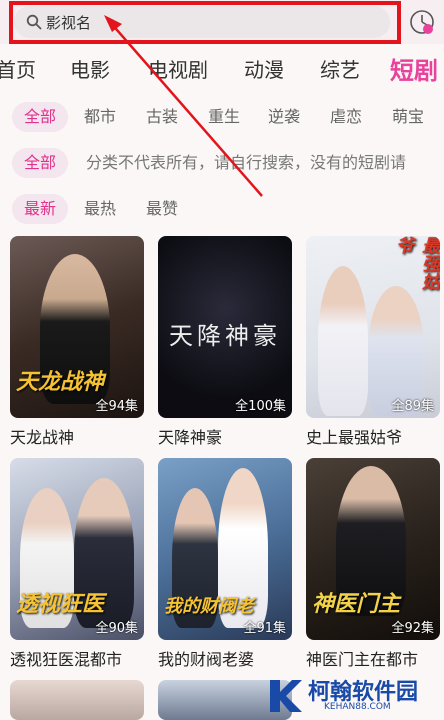 The width and height of the screenshot is (444, 720). What do you see at coordinates (100, 209) in the screenshot?
I see `sort-chip-hottest: 最热` at bounding box center [100, 209].